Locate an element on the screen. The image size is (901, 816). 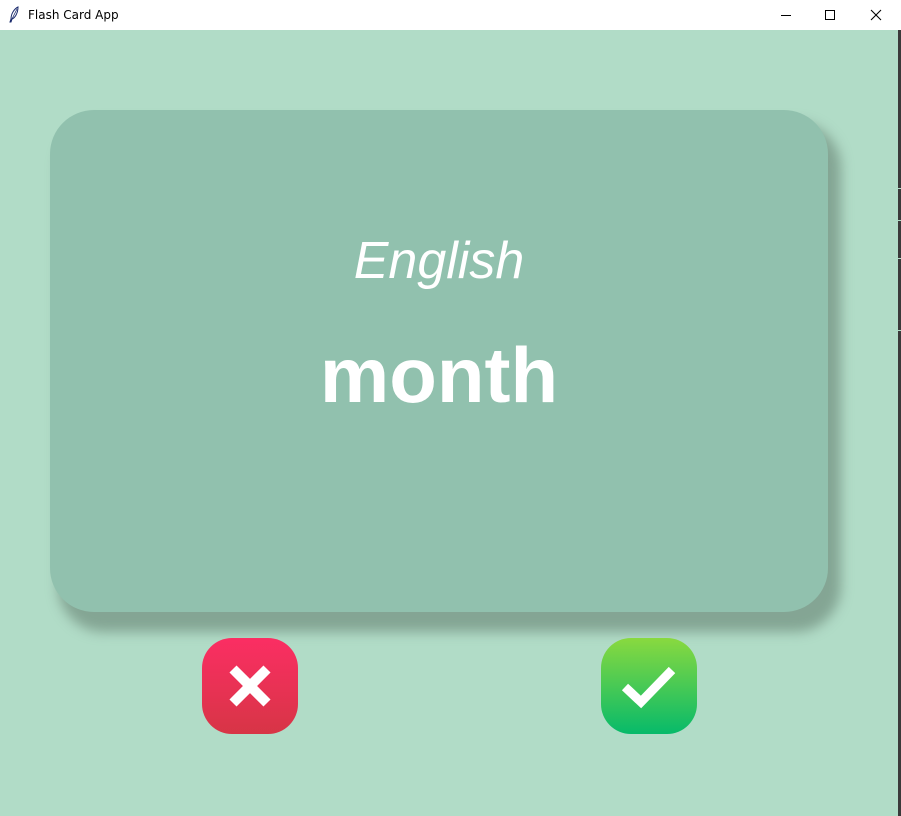
card-language-label: English is located at coordinates (439, 261).